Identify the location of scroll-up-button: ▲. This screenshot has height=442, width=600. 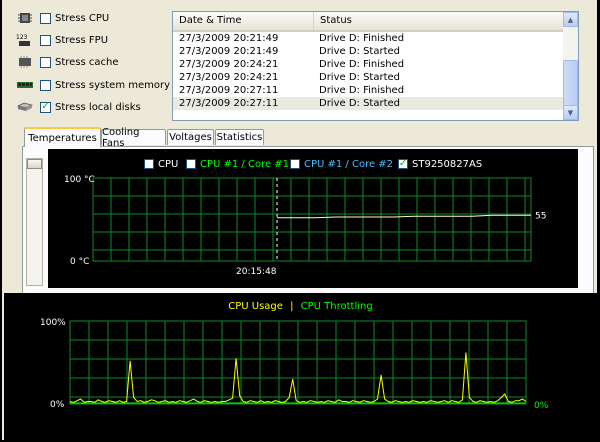
(570, 19).